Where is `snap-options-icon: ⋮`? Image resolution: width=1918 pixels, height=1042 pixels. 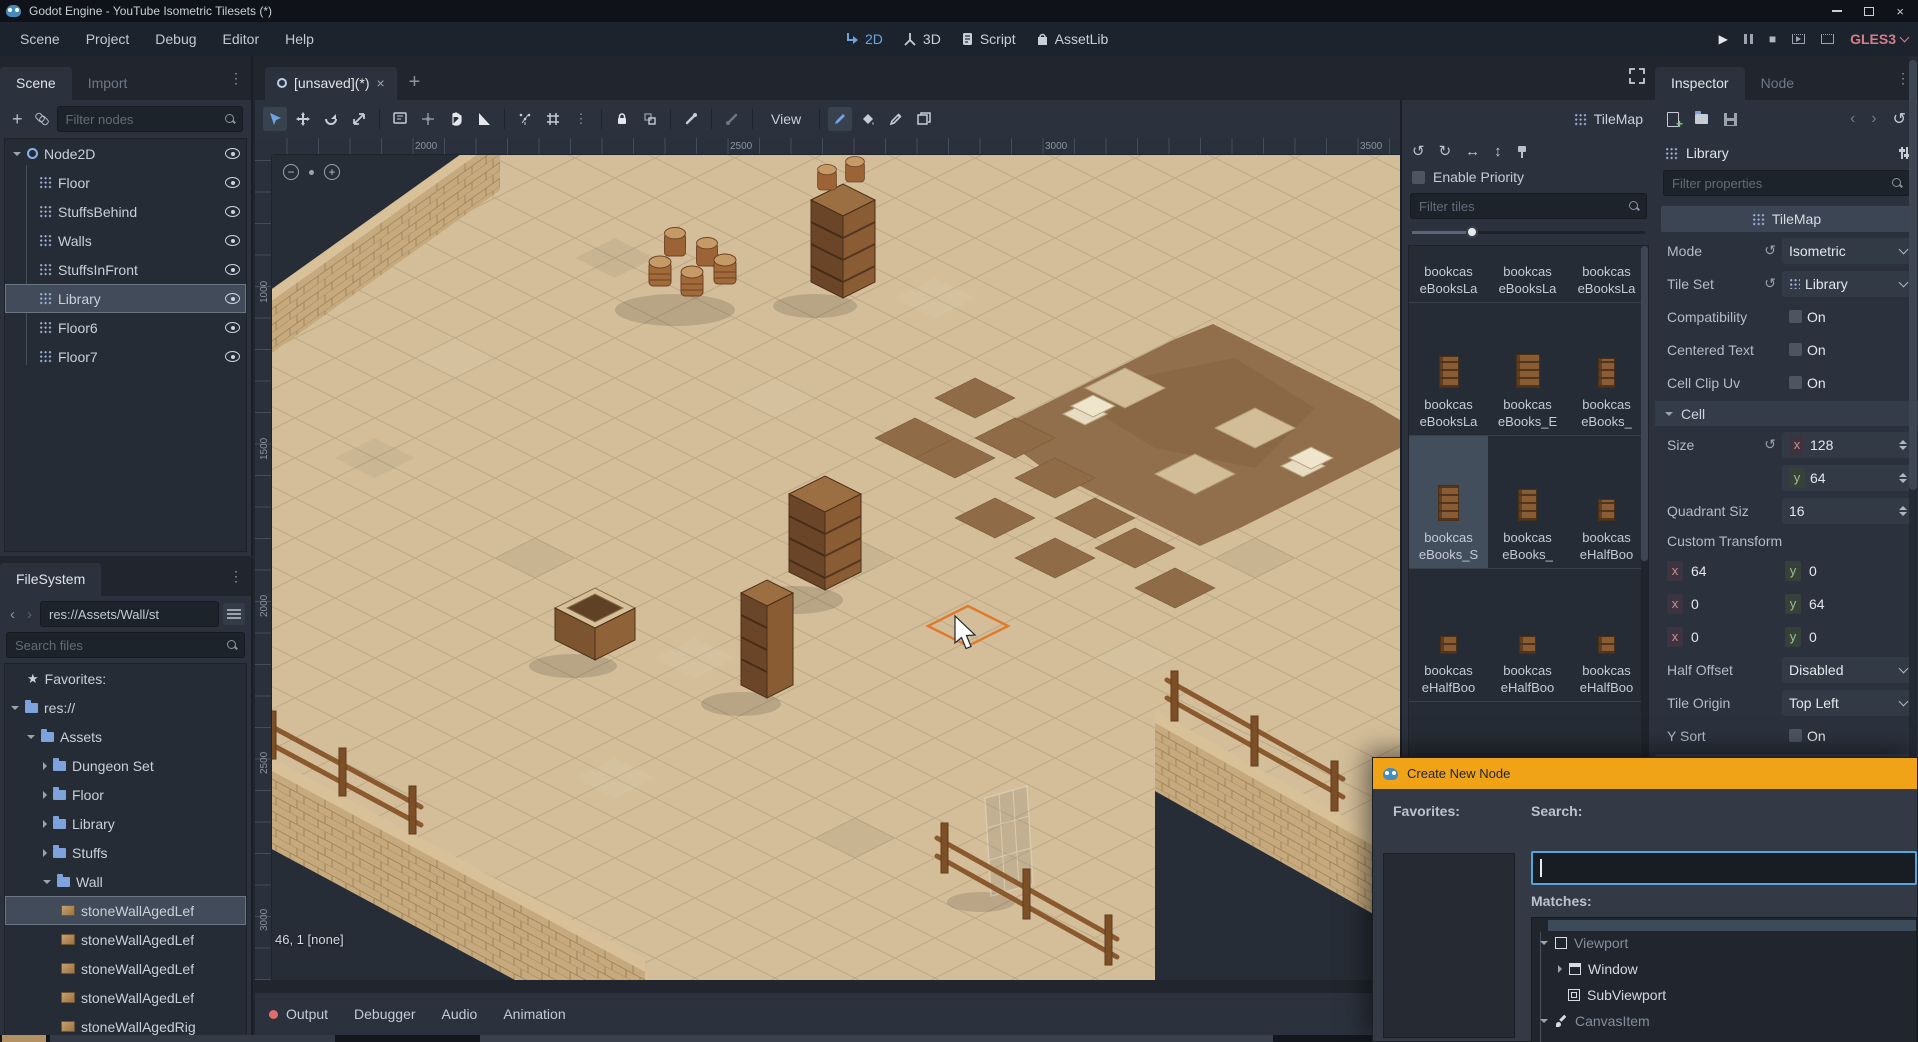 snap-options-icon: ⋮ is located at coordinates (581, 119).